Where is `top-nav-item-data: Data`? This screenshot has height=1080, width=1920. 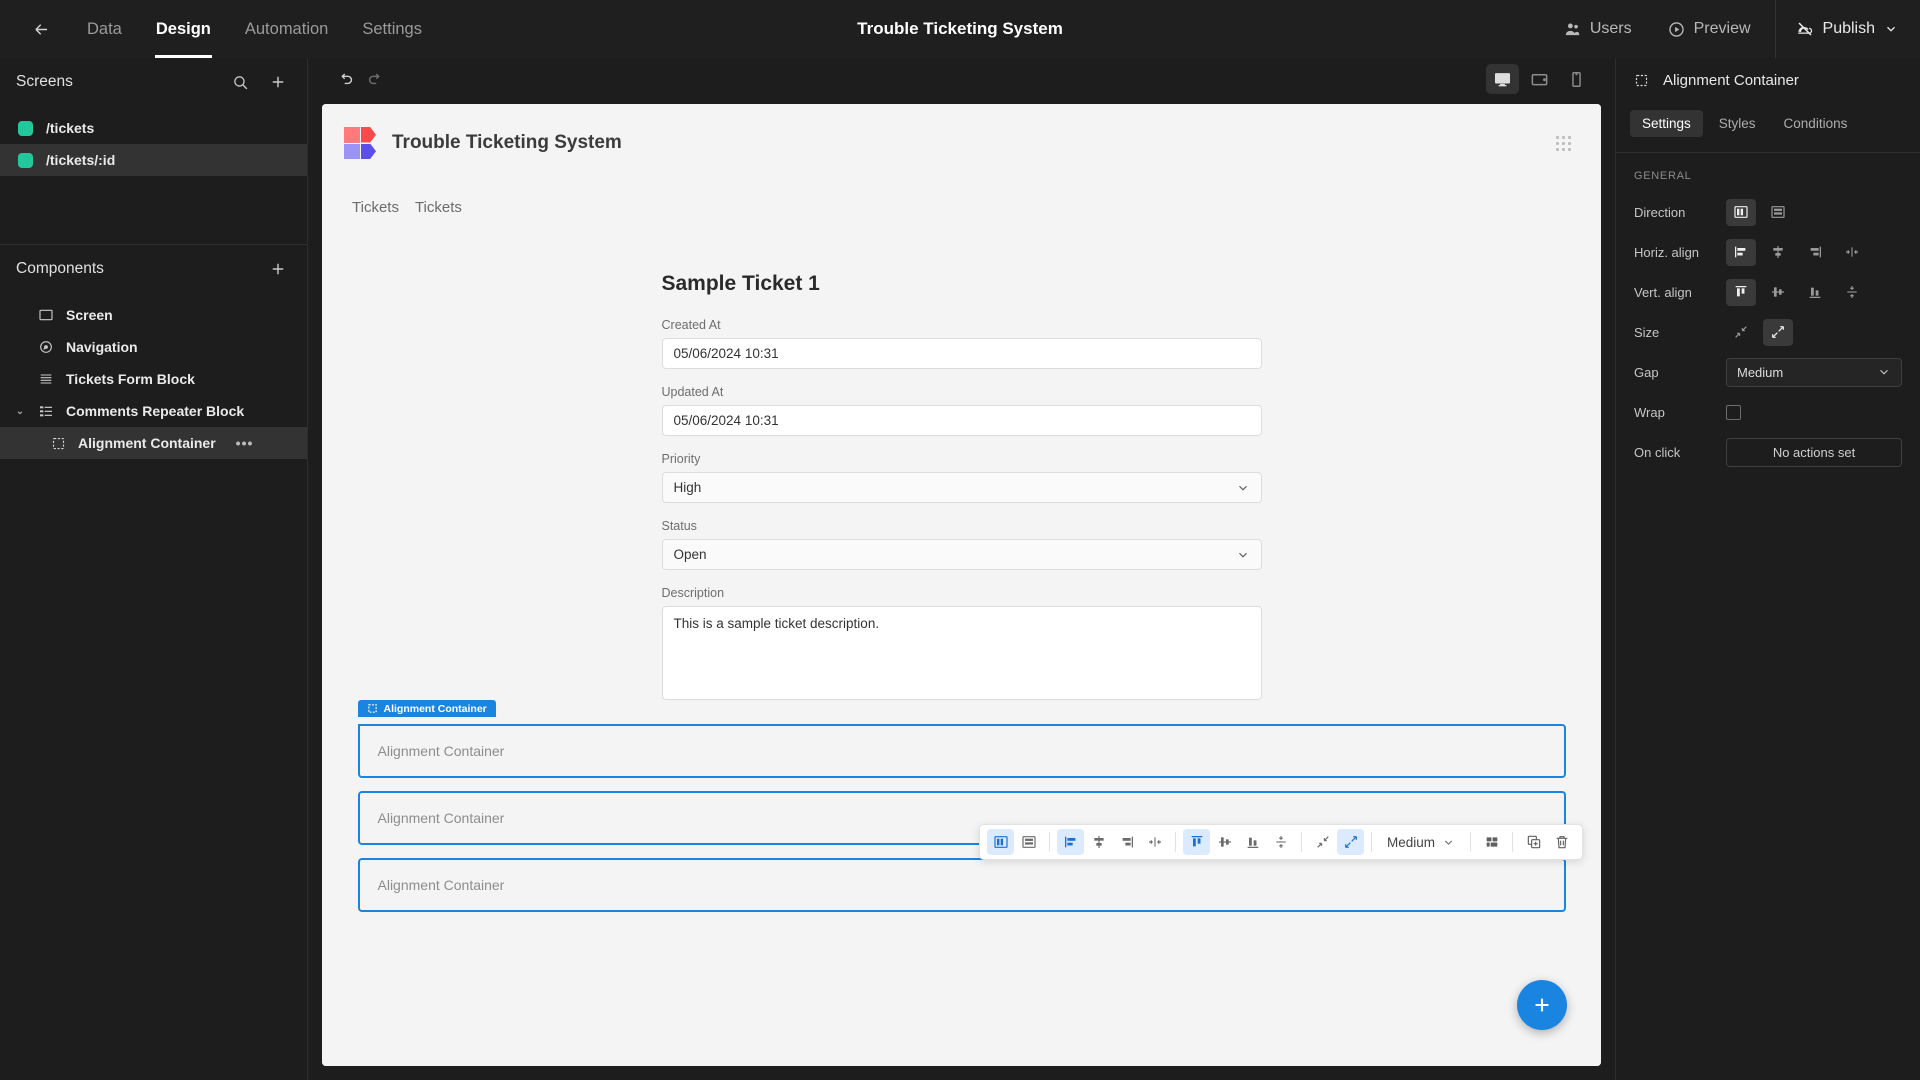
top-nav-item-data: Data is located at coordinates (104, 29).